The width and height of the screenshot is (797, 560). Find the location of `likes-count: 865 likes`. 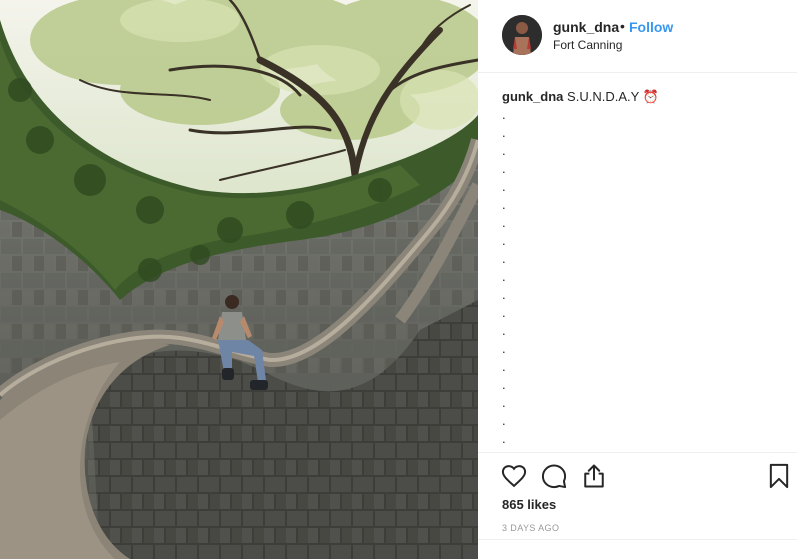

likes-count: 865 likes is located at coordinates (529, 504).